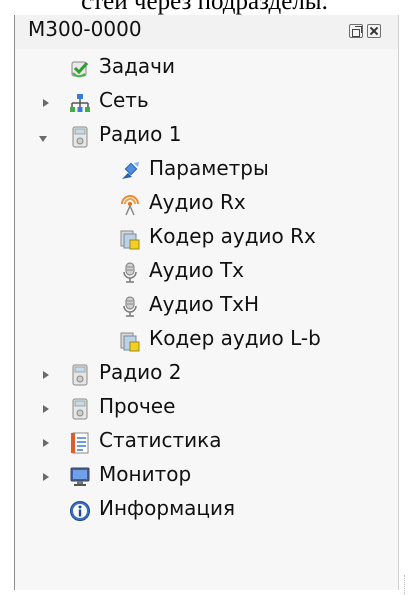  What do you see at coordinates (130, 205) in the screenshot?
I see `audio-rx-icon` at bounding box center [130, 205].